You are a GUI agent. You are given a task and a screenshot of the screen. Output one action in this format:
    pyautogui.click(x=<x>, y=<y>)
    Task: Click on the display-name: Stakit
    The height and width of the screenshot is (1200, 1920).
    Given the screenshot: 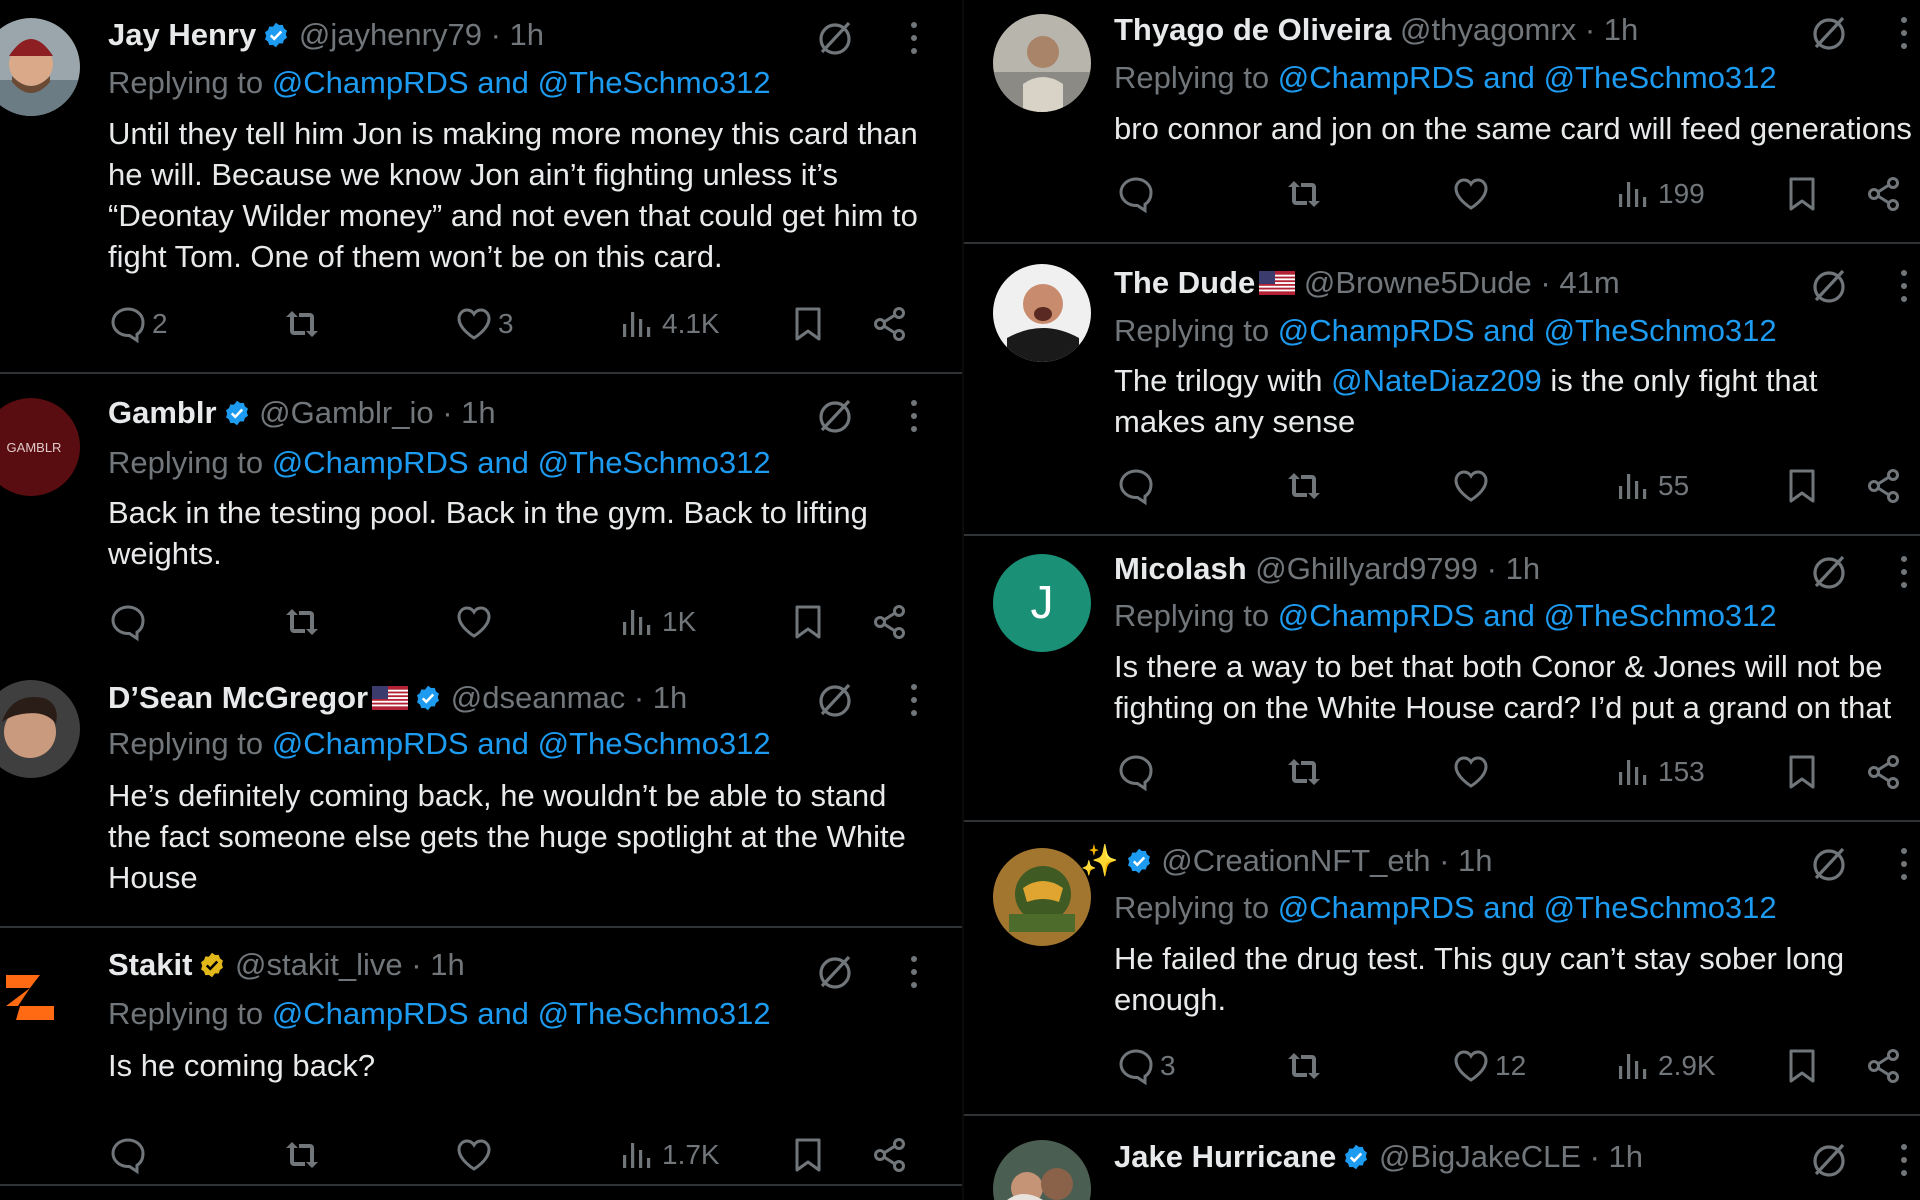 What is the action you would take?
    pyautogui.click(x=150, y=964)
    